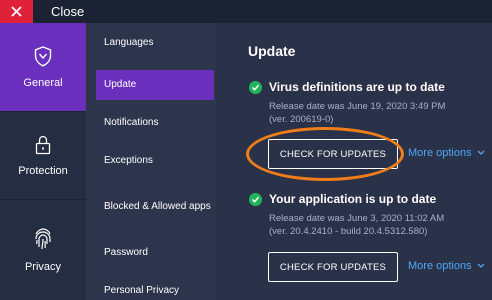  I want to click on page-title: Update, so click(272, 51).